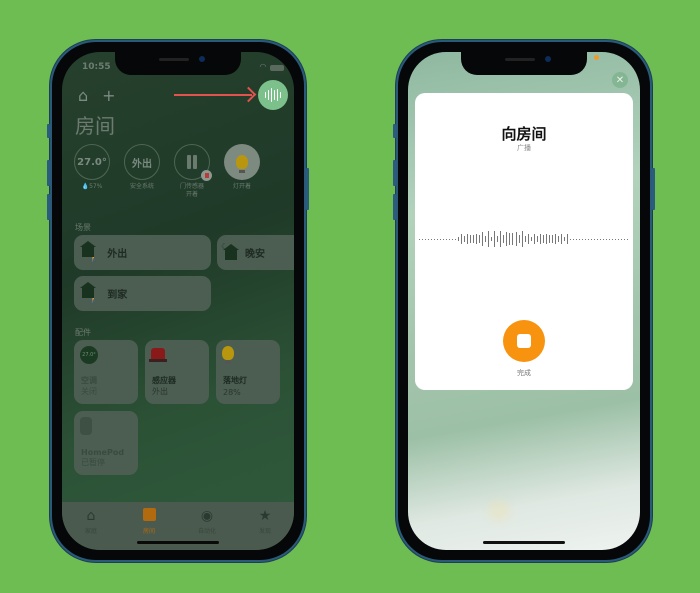  What do you see at coordinates (231, 251) in the screenshot?
I see `home-night-icon` at bounding box center [231, 251].